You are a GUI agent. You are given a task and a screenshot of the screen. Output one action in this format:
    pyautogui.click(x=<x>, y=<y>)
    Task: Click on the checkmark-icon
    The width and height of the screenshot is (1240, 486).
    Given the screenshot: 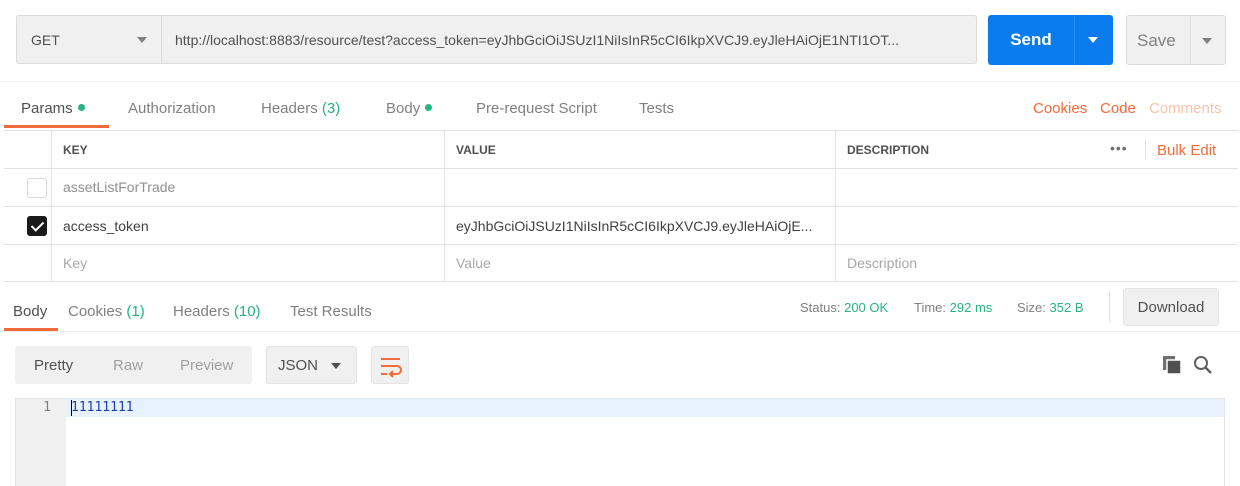 What is the action you would take?
    pyautogui.click(x=37, y=226)
    